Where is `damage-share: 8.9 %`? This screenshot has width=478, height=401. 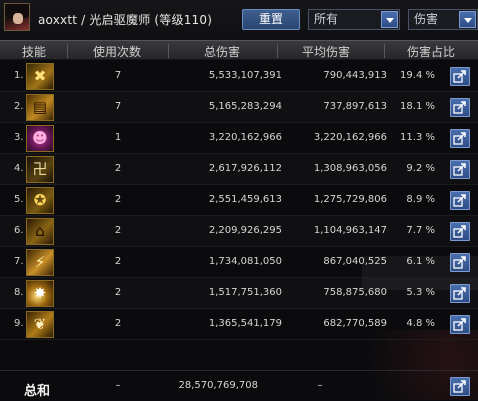 damage-share: 8.9 % is located at coordinates (420, 199).